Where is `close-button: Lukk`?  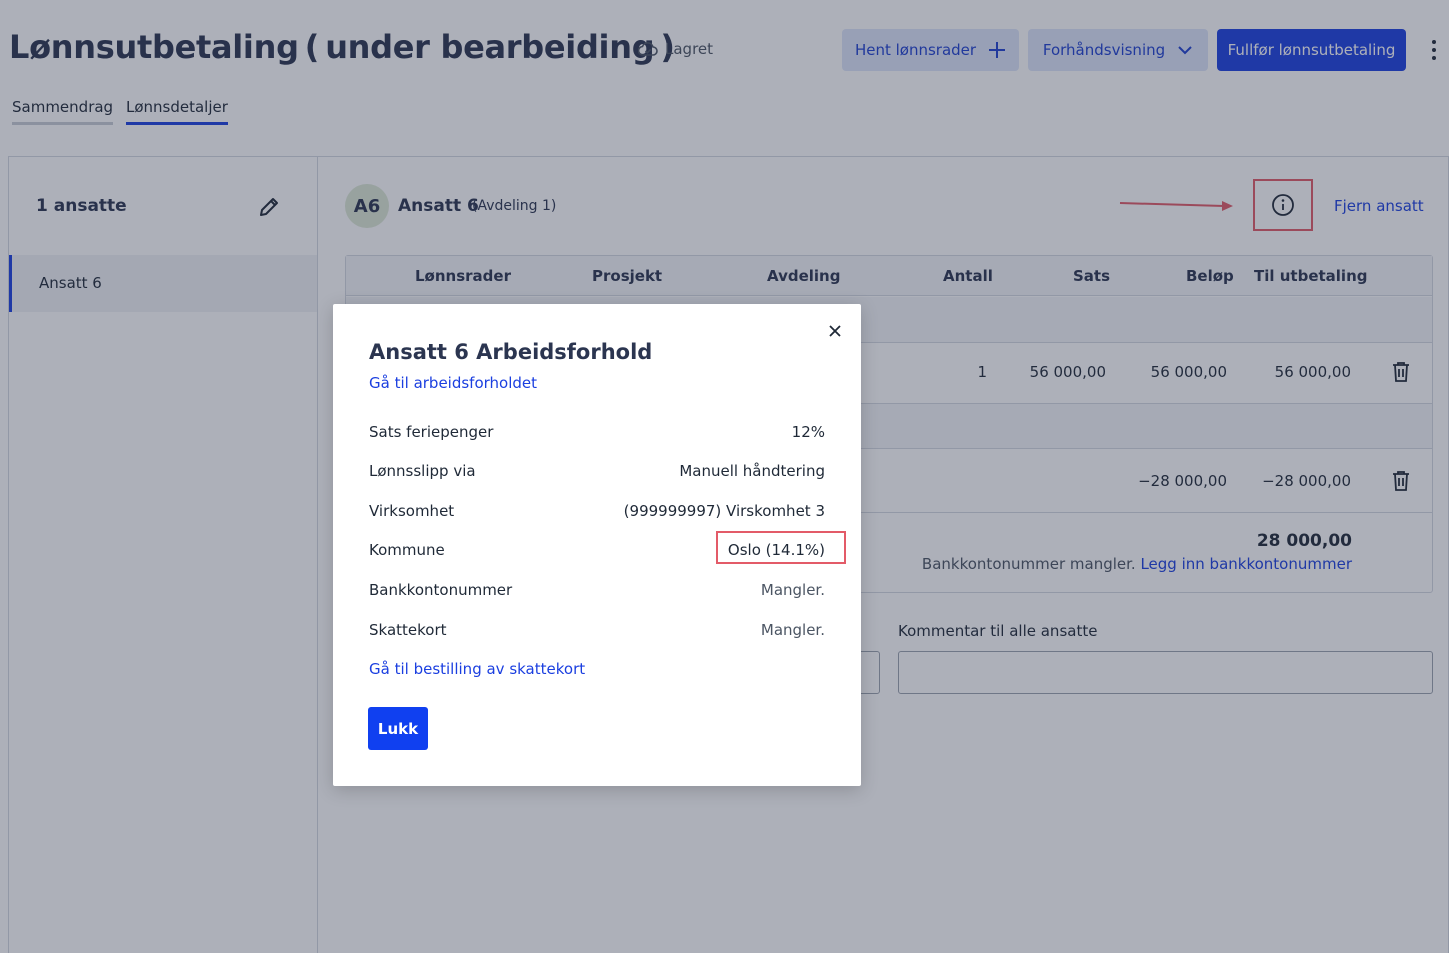 close-button: Lukk is located at coordinates (398, 728).